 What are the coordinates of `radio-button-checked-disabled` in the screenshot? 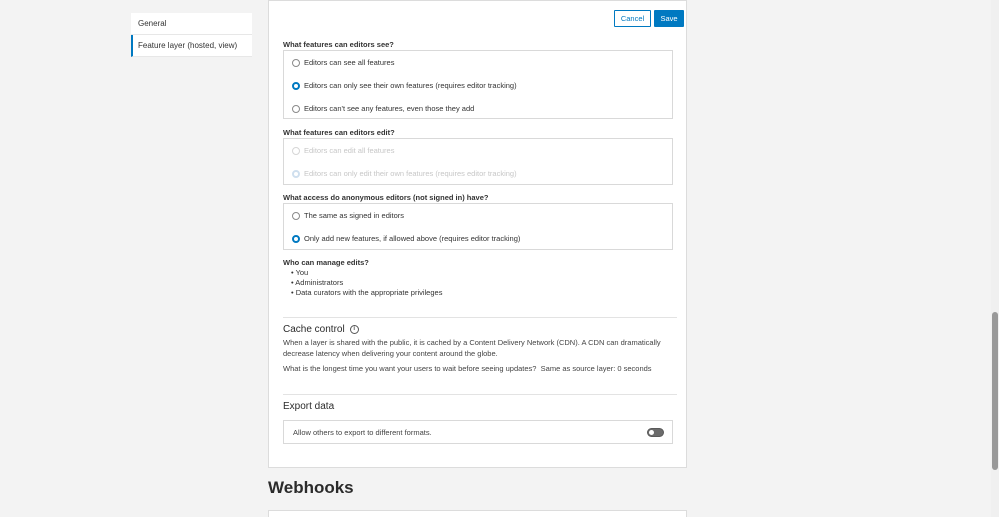 It's located at (296, 173).